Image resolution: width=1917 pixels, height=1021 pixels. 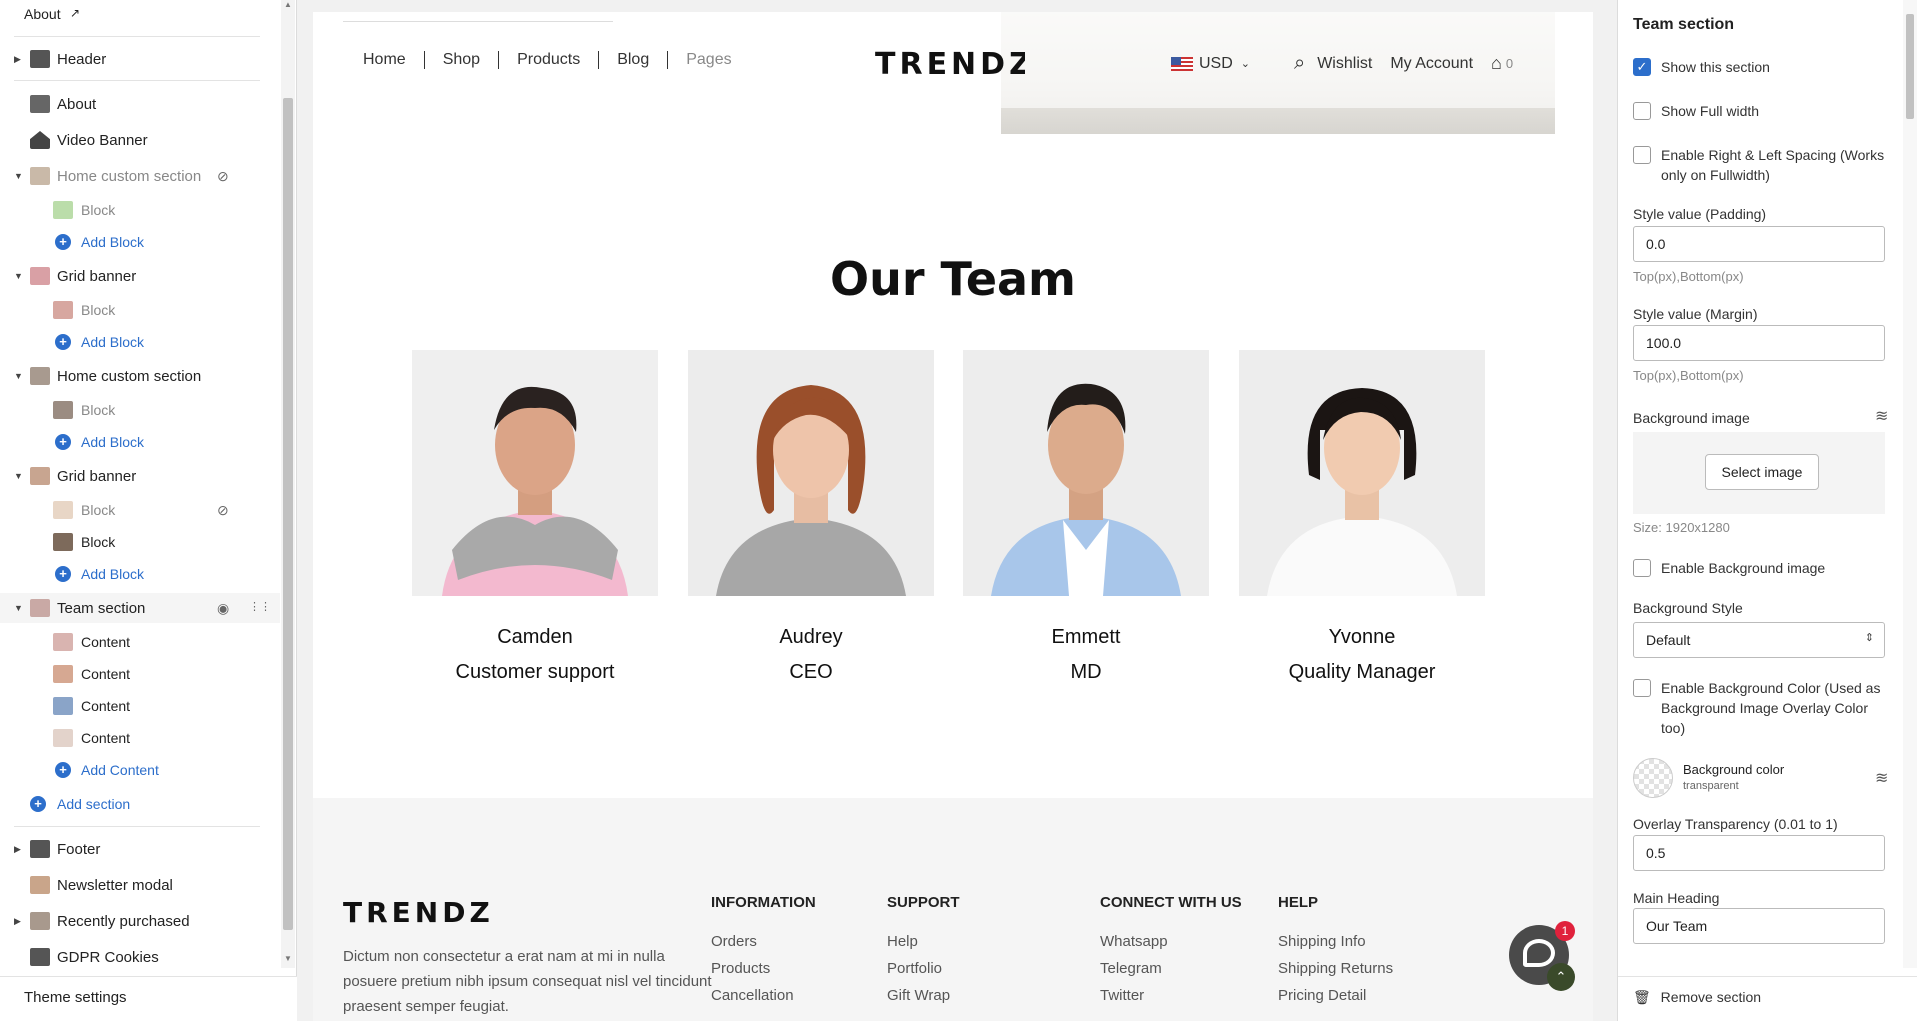 I want to click on footer-link: Whatsapp, so click(x=1171, y=941).